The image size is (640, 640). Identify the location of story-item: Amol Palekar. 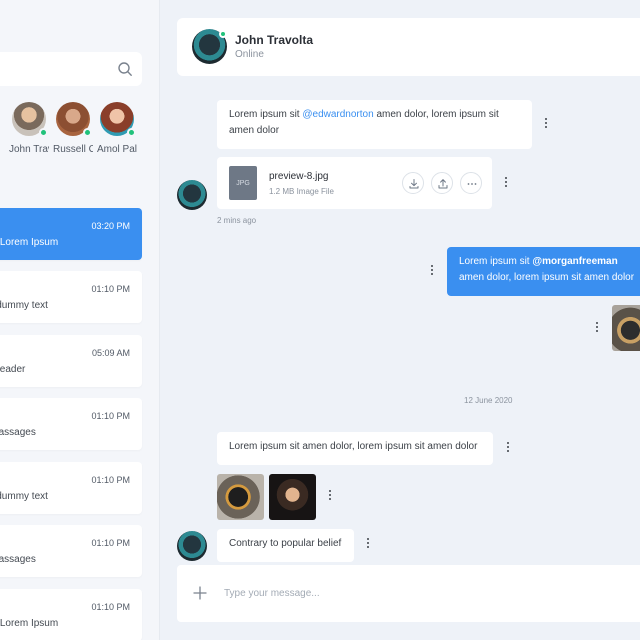
(117, 128).